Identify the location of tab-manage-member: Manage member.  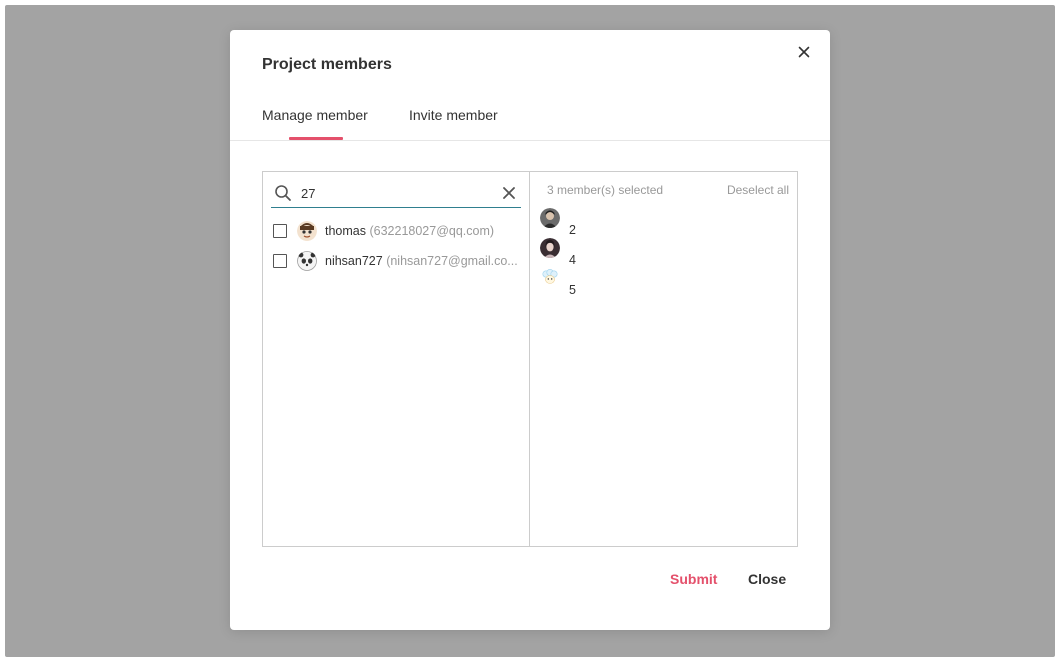
(315, 115).